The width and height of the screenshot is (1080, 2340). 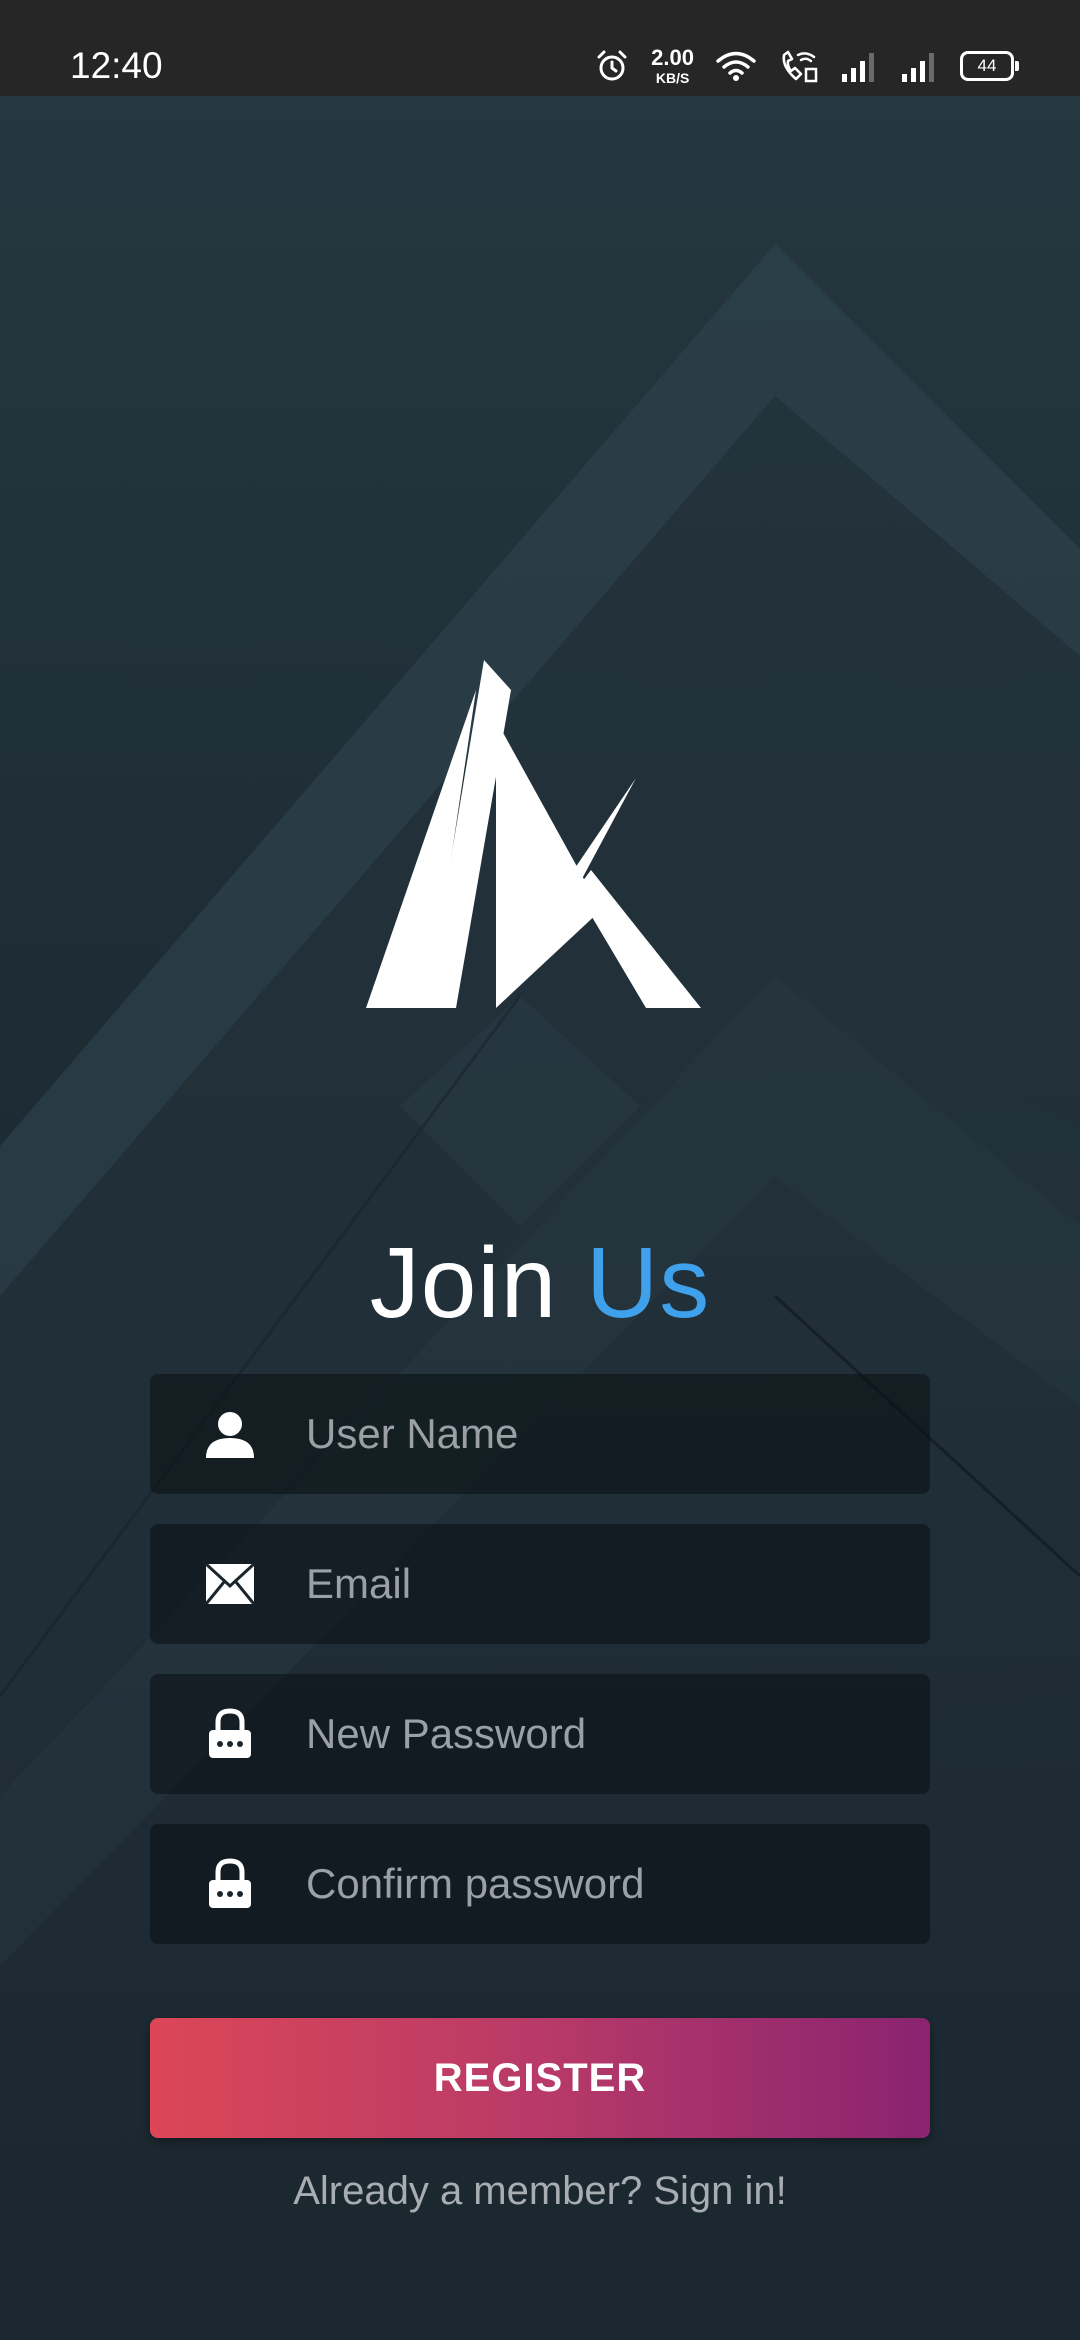 What do you see at coordinates (612, 66) in the screenshot?
I see `alarm-icon` at bounding box center [612, 66].